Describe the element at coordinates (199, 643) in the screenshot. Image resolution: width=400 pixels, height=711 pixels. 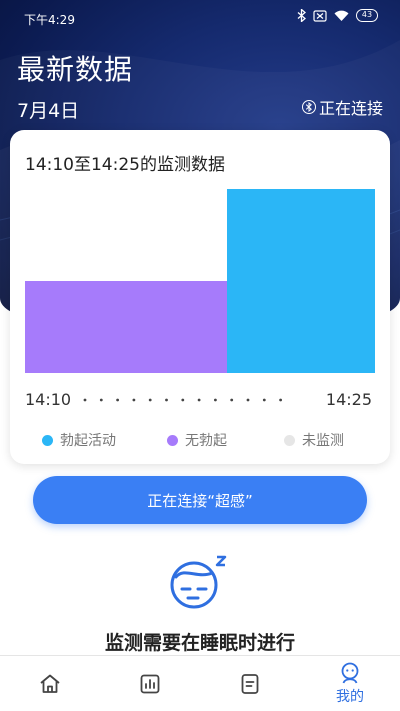
I see `sleep-hint-text: 监测需要在睡眠时进行` at that location.